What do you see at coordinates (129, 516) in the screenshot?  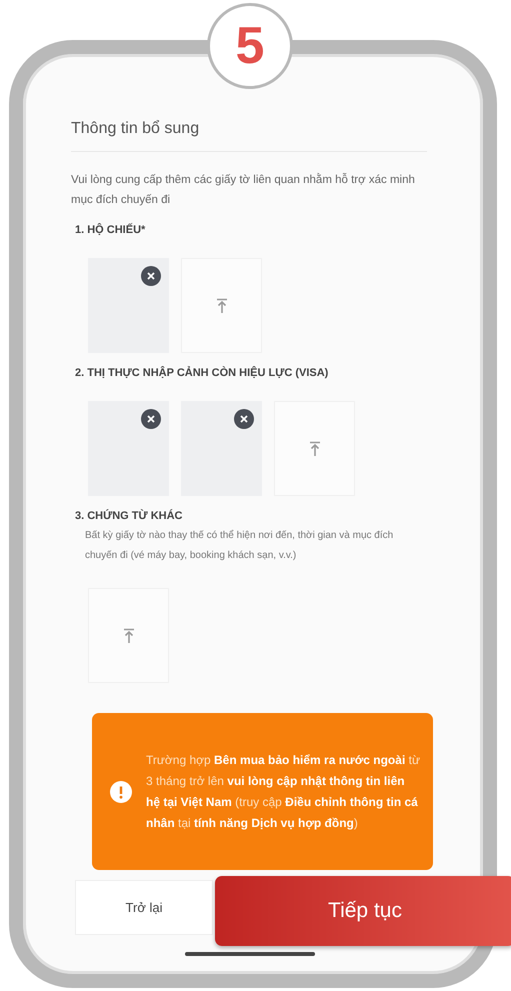 I see `section-heading: 3. CHỨNG TỪ KHÁC` at bounding box center [129, 516].